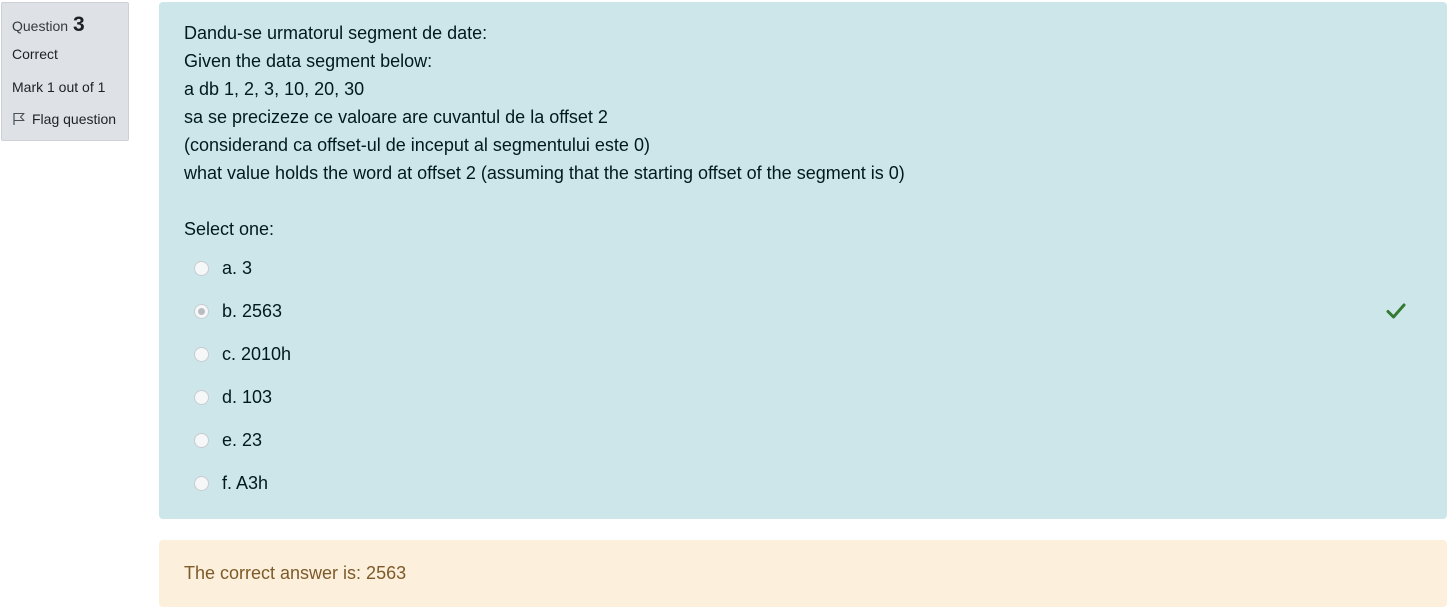  I want to click on flag-icon, so click(19, 118).